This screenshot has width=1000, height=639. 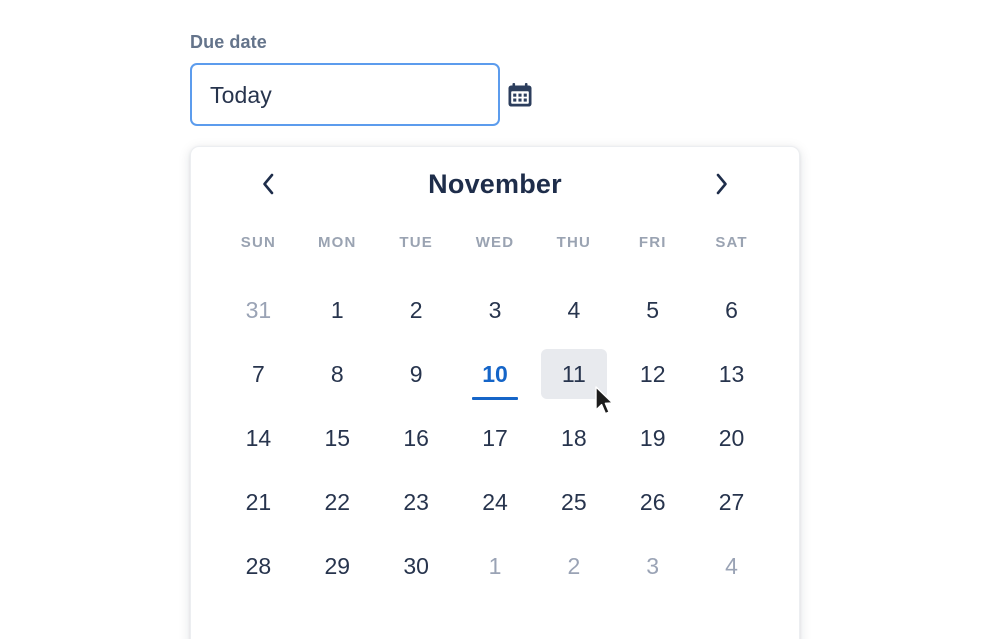 I want to click on weekday-label-thu: THU, so click(x=574, y=242).